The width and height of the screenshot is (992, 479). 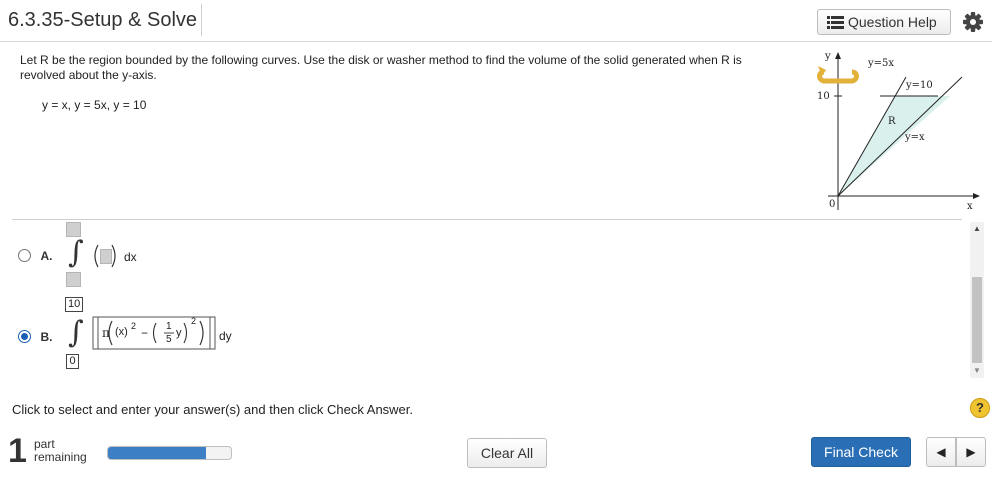 What do you see at coordinates (106, 256) in the screenshot?
I see `choice-a-integrand-input` at bounding box center [106, 256].